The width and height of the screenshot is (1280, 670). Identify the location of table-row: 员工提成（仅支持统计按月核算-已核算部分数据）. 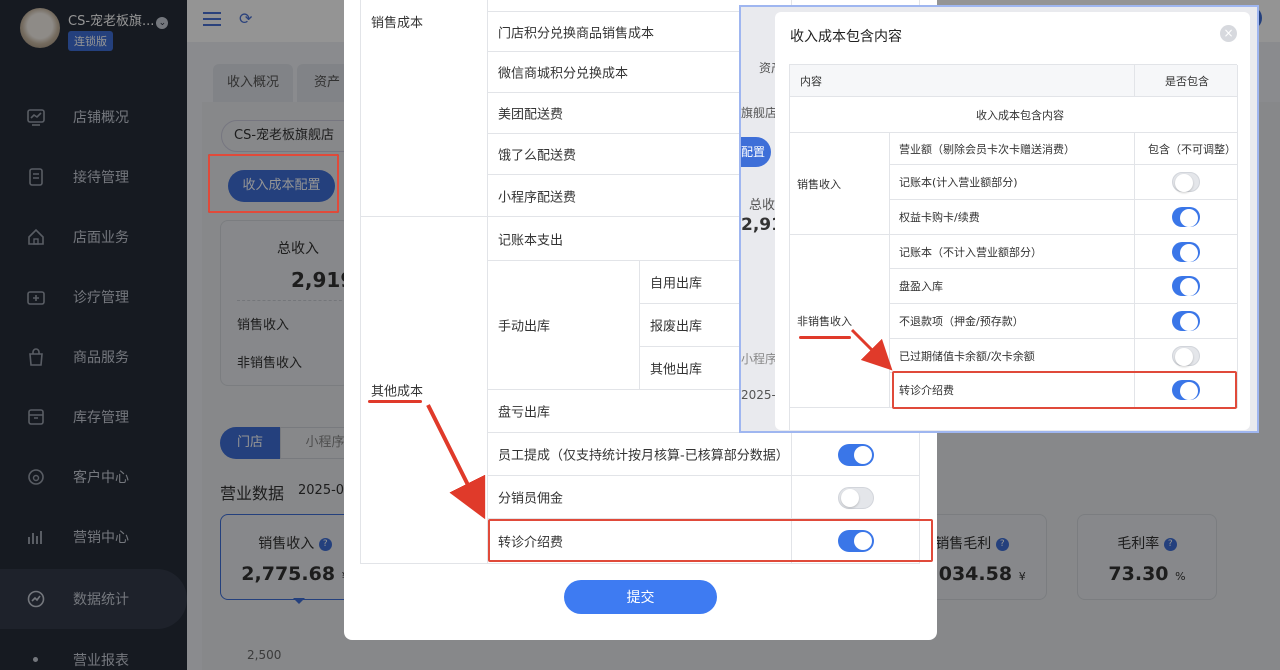
(640, 454).